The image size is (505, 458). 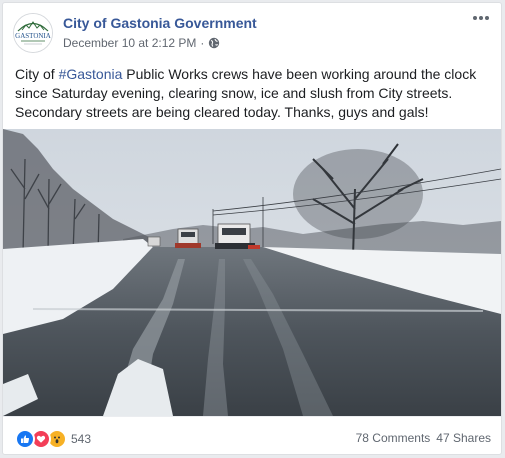 I want to click on page-avatar: GASTONIA, so click(x=33, y=33).